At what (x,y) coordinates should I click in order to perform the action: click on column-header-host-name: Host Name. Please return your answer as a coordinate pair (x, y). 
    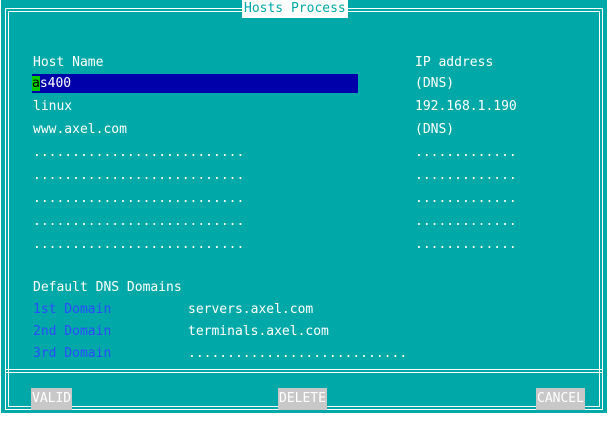
    Looking at the image, I should click on (68, 62).